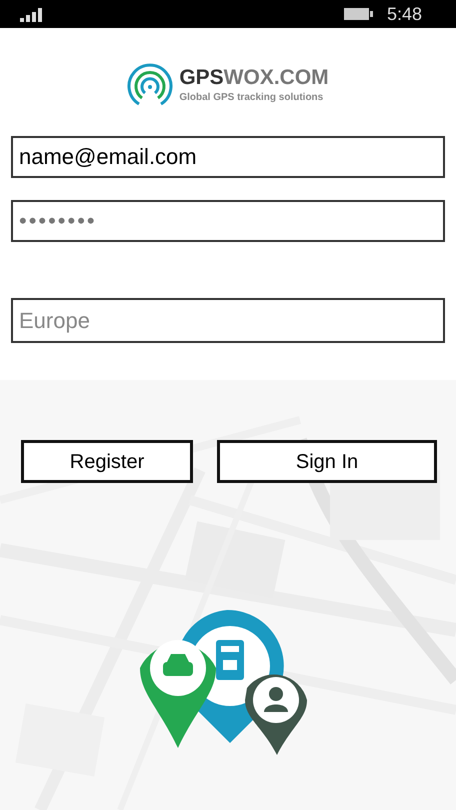 Image resolution: width=456 pixels, height=810 pixels. I want to click on email-field: name@email.com, so click(228, 157).